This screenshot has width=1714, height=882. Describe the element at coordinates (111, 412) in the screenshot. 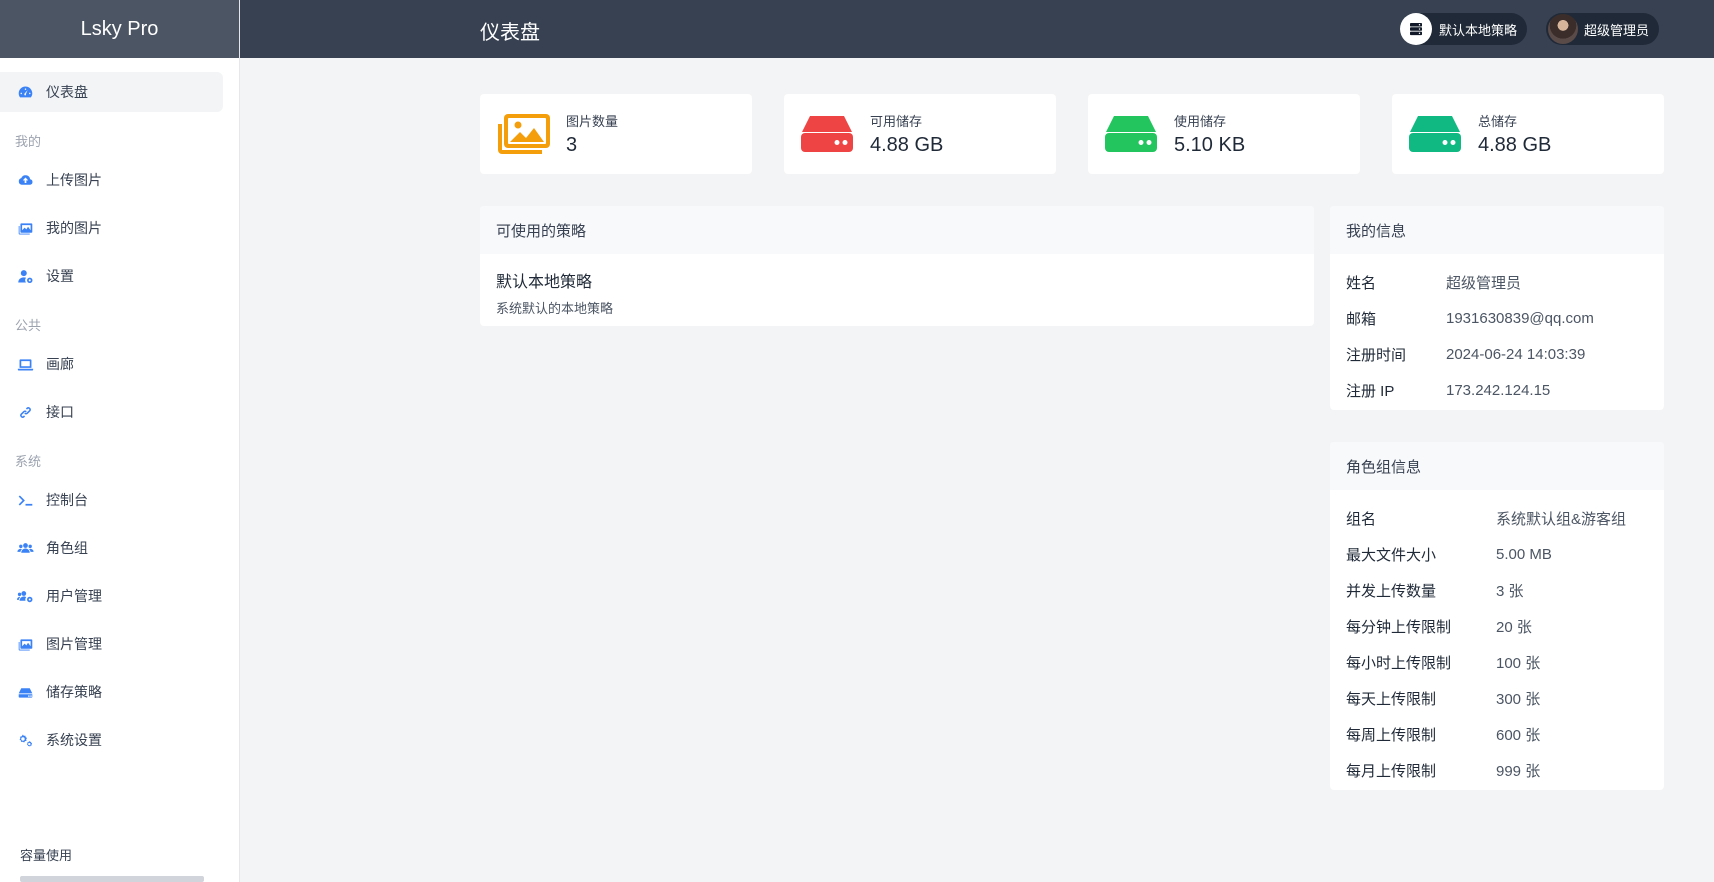

I see `sidebar-item-api: 接口` at that location.